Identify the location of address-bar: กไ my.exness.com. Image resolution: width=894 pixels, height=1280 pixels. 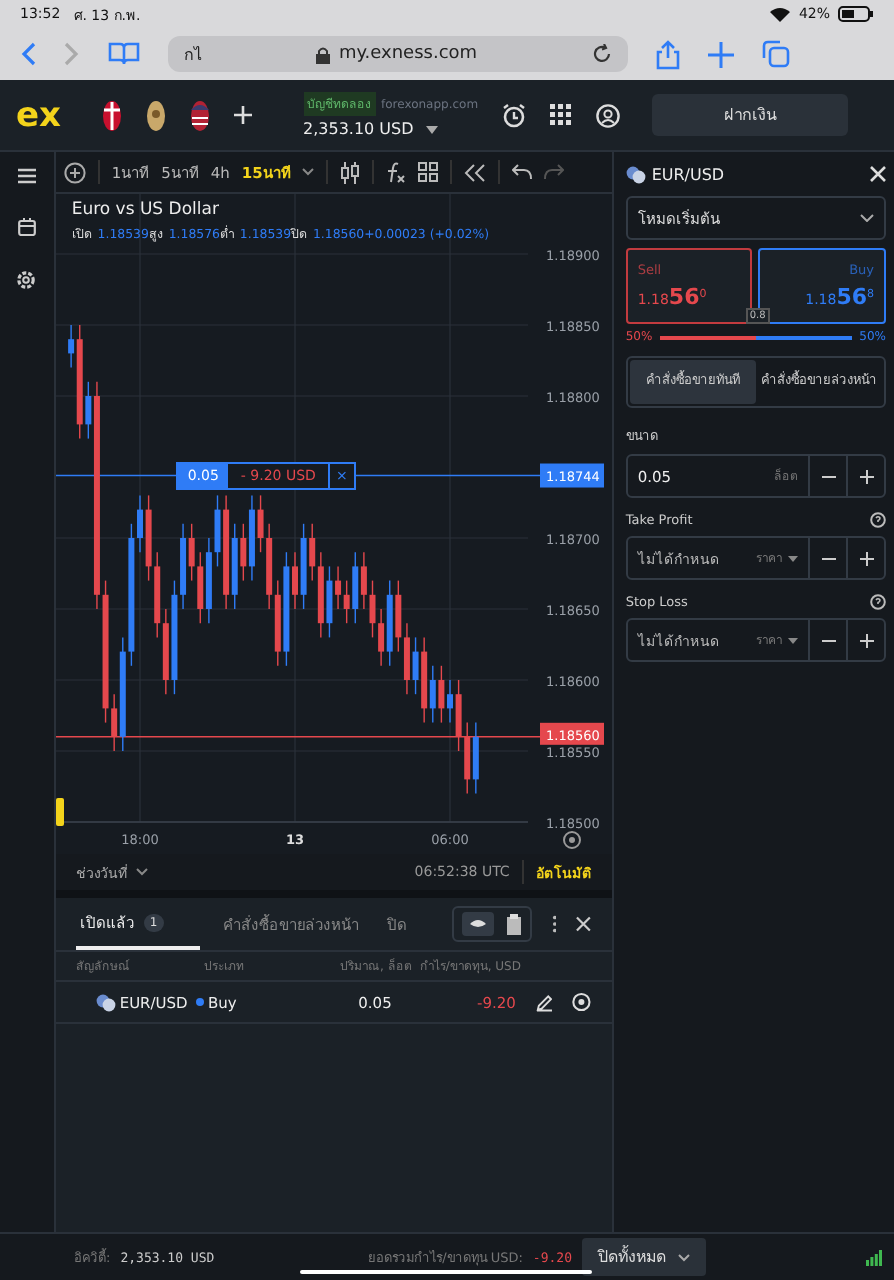
(398, 54).